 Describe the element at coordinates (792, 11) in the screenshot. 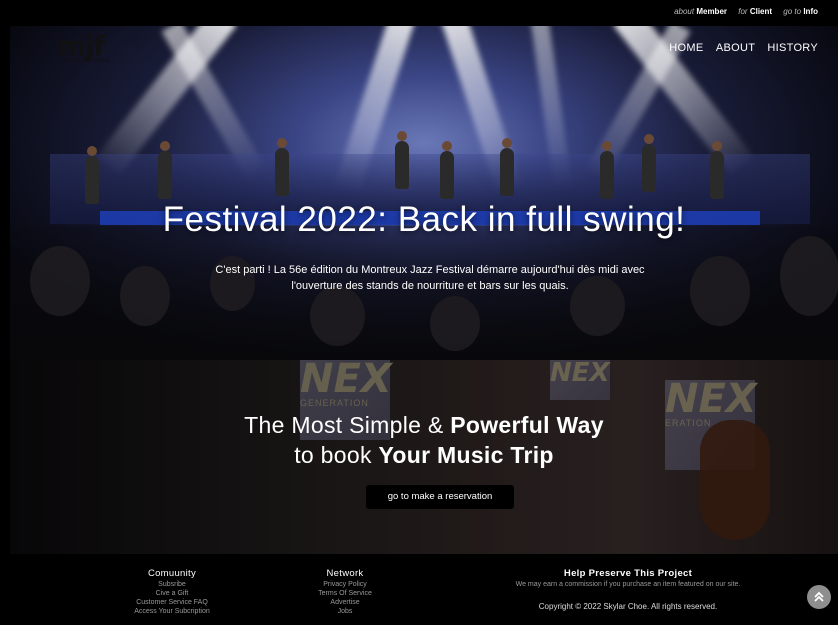

I see `info-prefix: go to` at that location.